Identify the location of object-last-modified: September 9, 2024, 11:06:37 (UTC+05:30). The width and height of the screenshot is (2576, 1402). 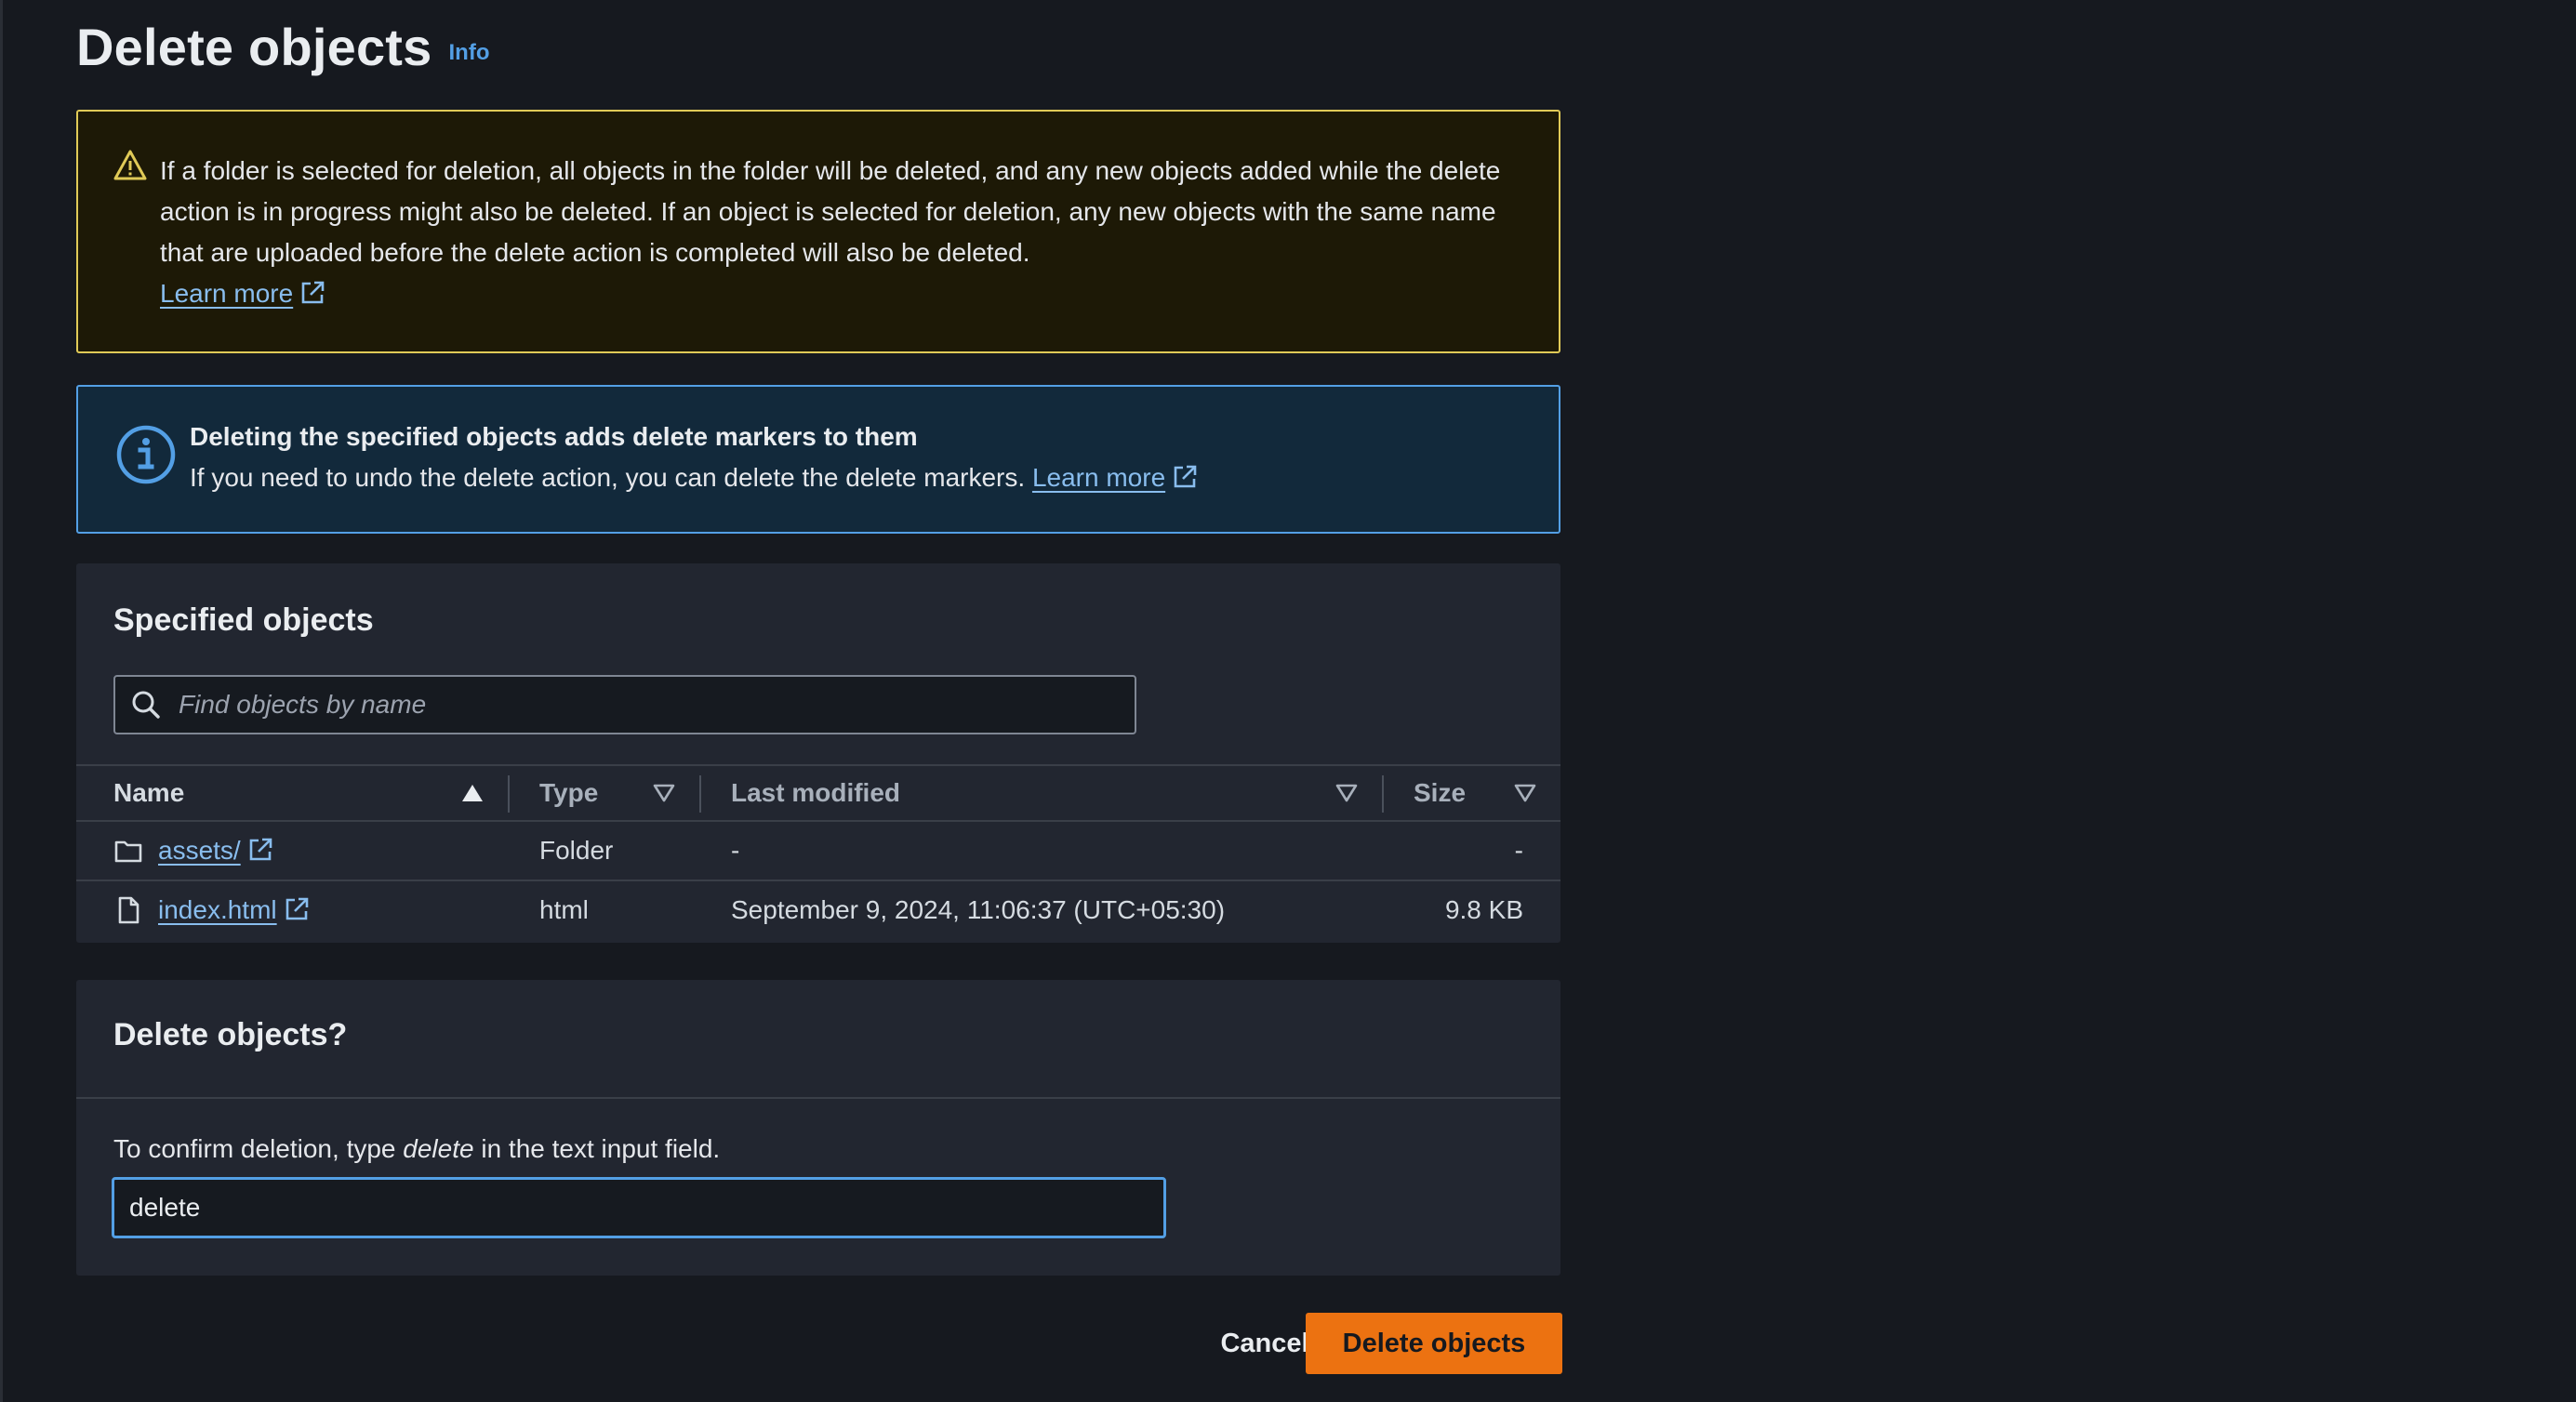
(978, 910).